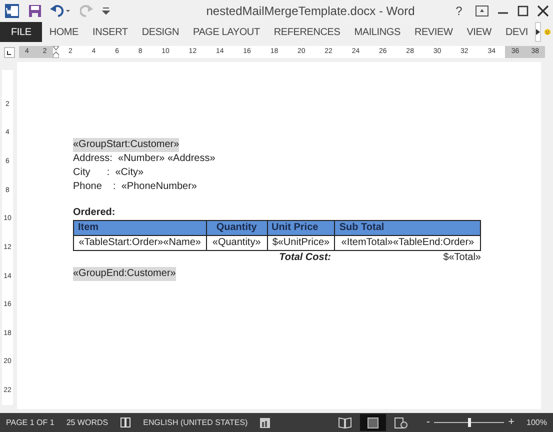  I want to click on caret-icon, so click(538, 32).